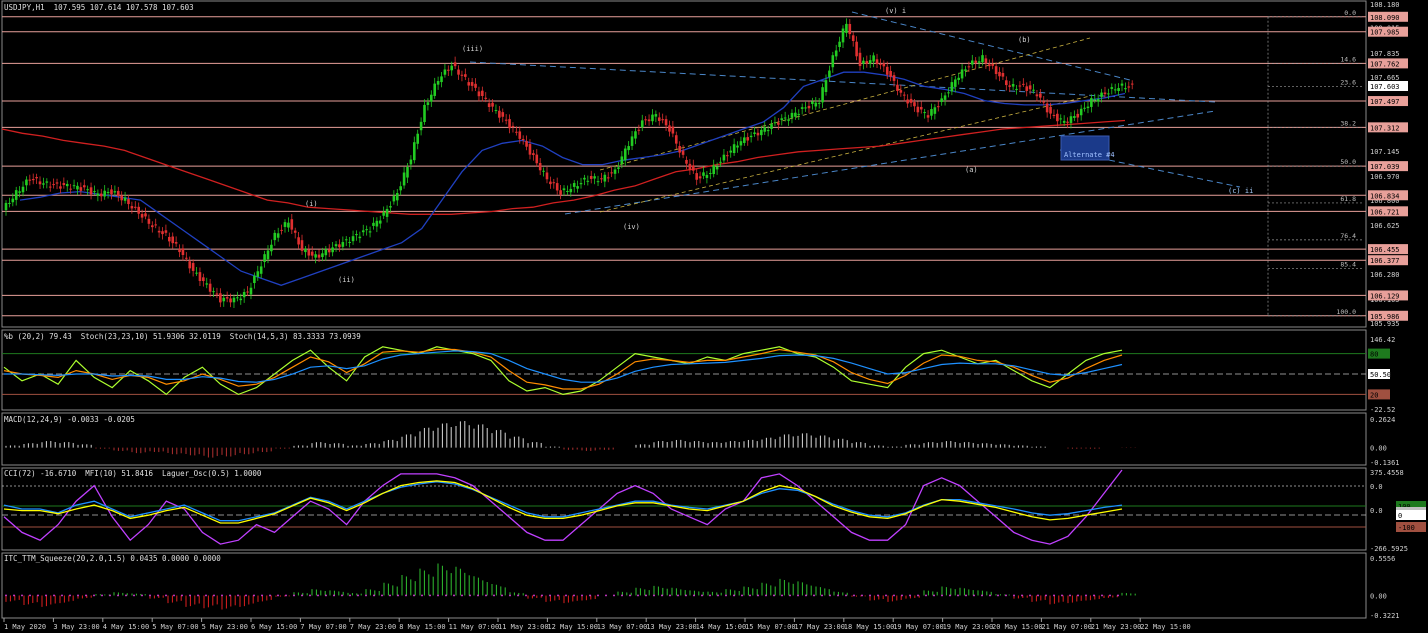 The width and height of the screenshot is (1428, 633). I want to click on price-tick: 106.625, so click(1385, 226).